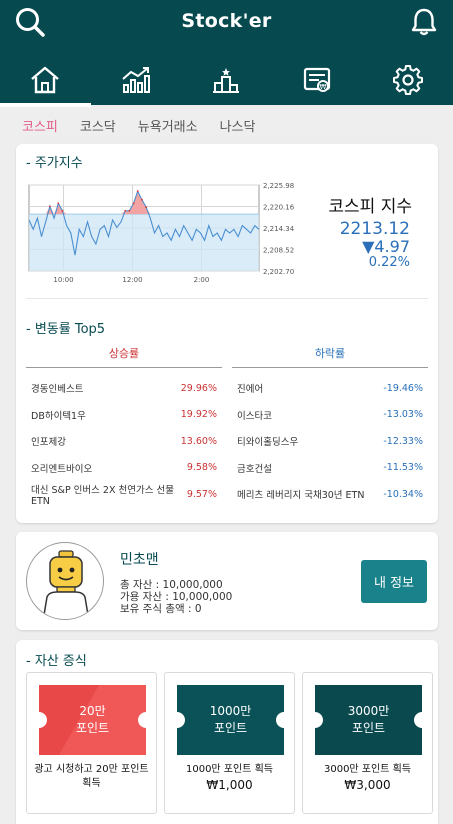 This screenshot has height=824, width=453. Describe the element at coordinates (56, 661) in the screenshot. I see `asset-growth-title: - 자산 증식` at that location.